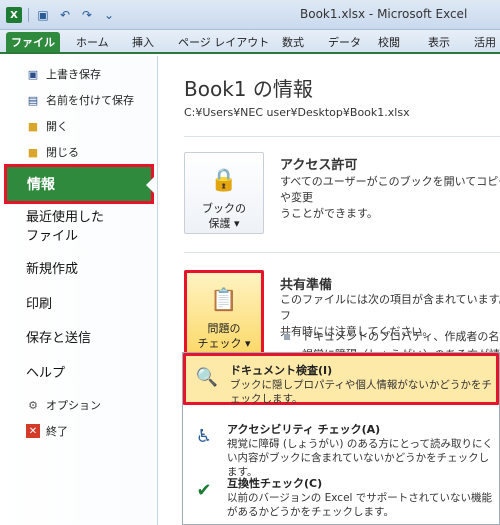 The image size is (500, 525). Describe the element at coordinates (281, 370) in the screenshot. I see `menu-item-title: ドキュメント検査(I)` at that location.